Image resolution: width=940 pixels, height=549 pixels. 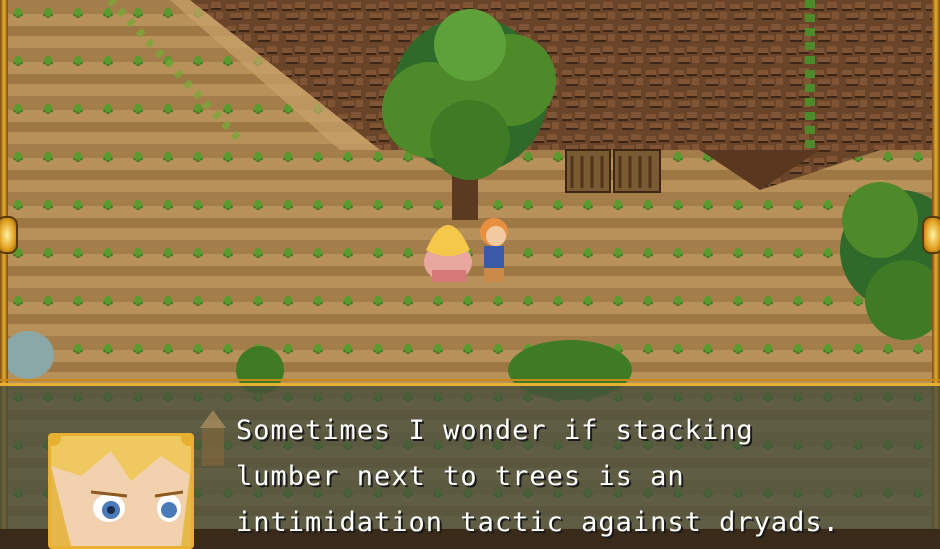 What do you see at coordinates (28, 355) in the screenshot?
I see `rock` at bounding box center [28, 355].